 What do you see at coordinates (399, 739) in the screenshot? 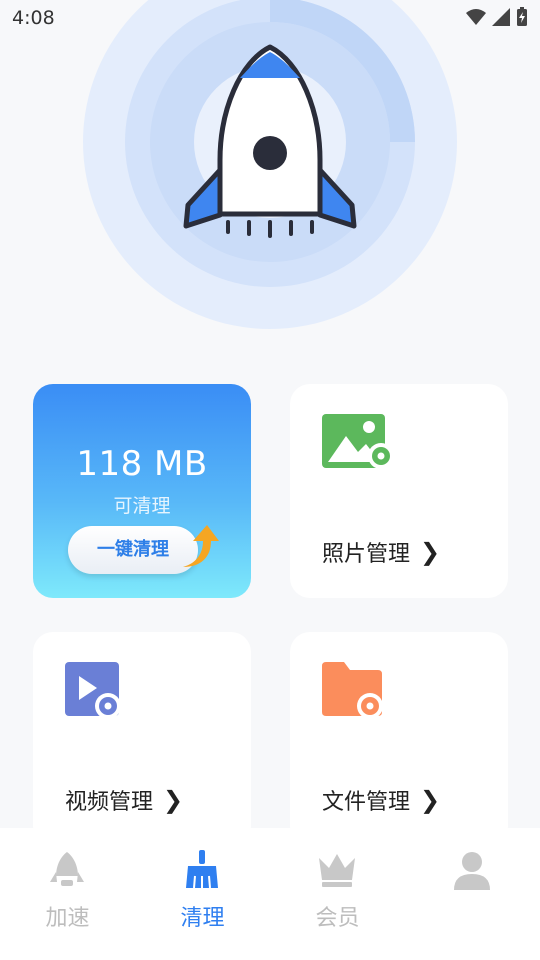
I see `file-manage-card: 文件管理 ❯` at bounding box center [399, 739].